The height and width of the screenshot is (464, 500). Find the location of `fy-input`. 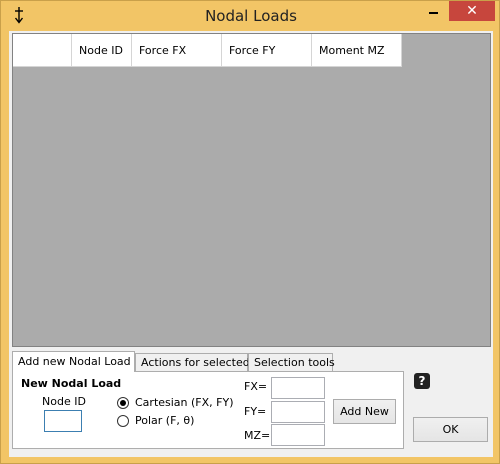

fy-input is located at coordinates (298, 412).